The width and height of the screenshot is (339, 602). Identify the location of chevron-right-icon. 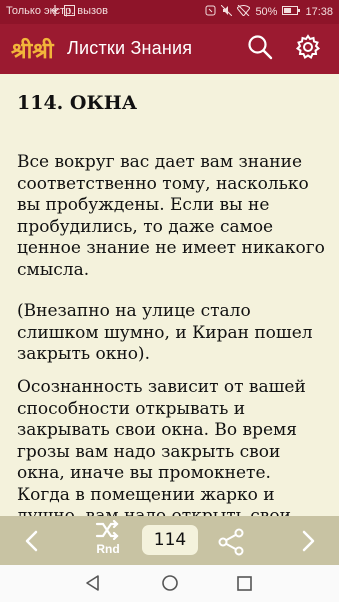
(308, 544).